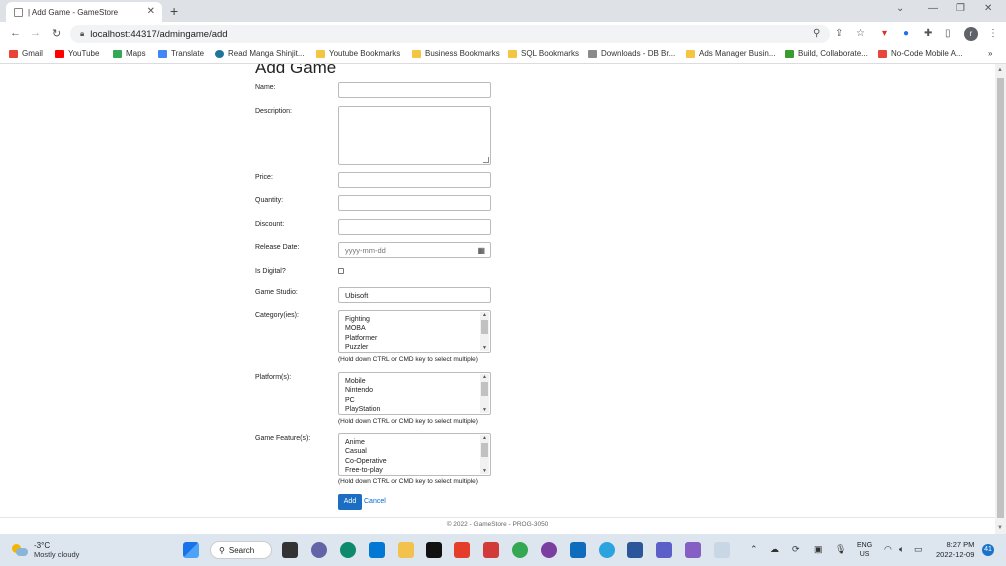 The image size is (1006, 566). What do you see at coordinates (417, 461) in the screenshot?
I see `feature-option: Co-Operative` at bounding box center [417, 461].